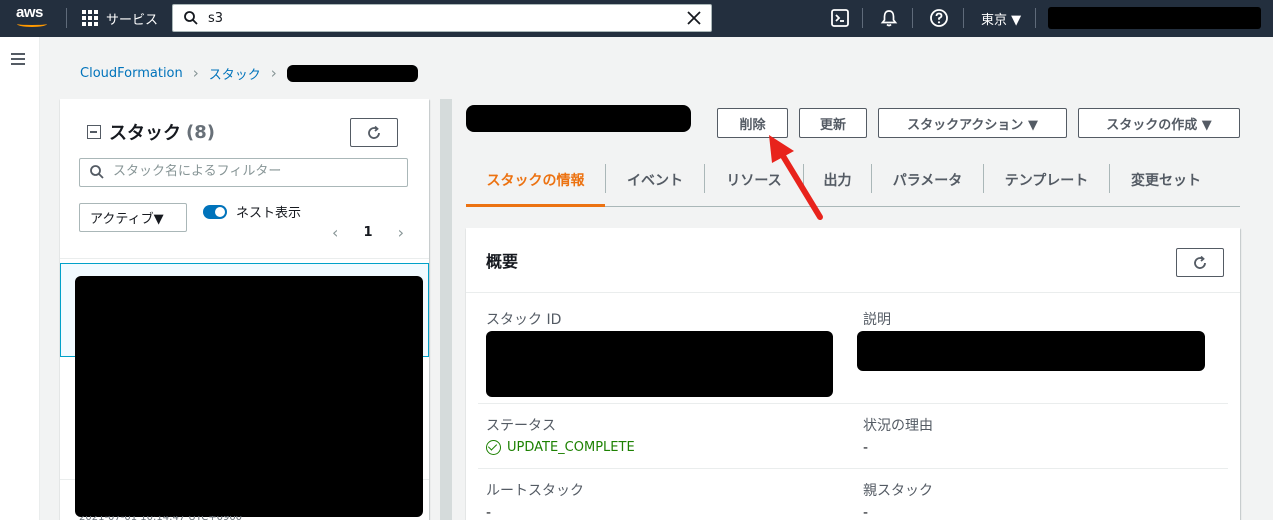 Image resolution: width=1273 pixels, height=520 pixels. I want to click on parent-stack-value: -, so click(866, 512).